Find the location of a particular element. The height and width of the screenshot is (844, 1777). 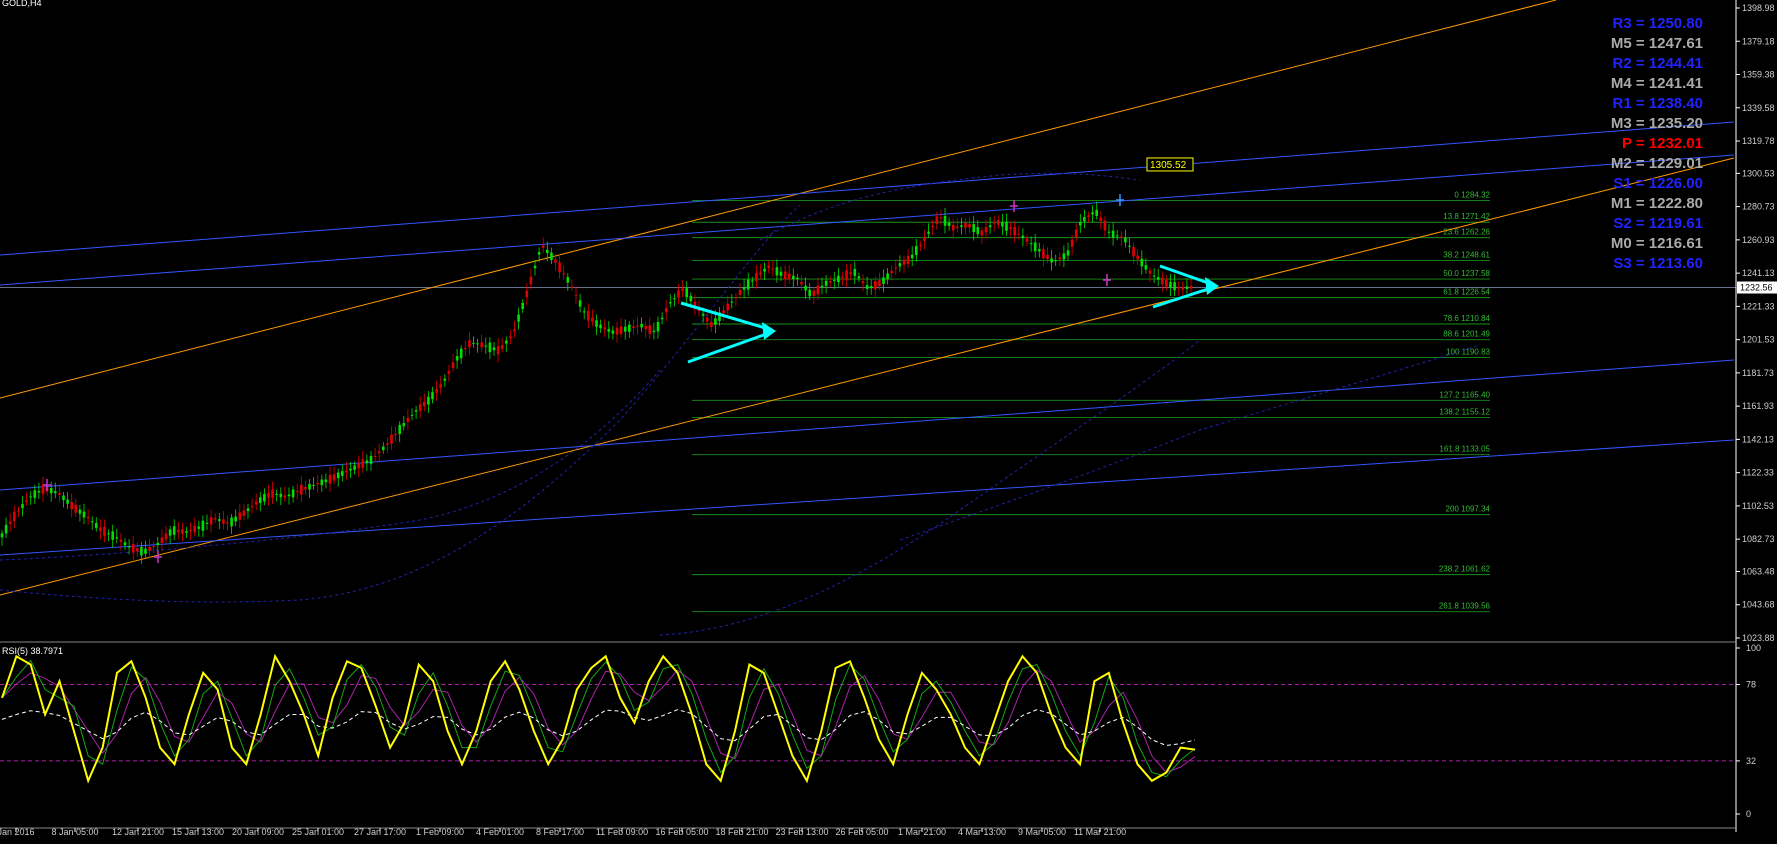

rsi-tick-label: 100 is located at coordinates (1753, 648).